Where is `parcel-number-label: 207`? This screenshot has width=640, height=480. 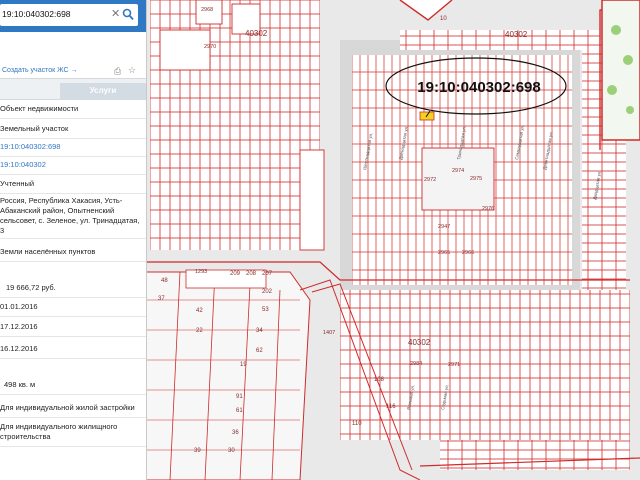
parcel-number-label: 207 is located at coordinates (267, 274).